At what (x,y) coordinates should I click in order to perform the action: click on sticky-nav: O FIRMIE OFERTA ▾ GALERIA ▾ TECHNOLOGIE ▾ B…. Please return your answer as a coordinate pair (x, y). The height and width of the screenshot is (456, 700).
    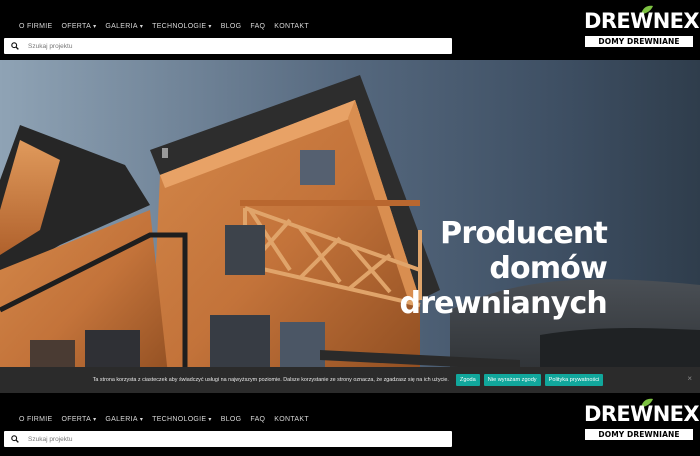
    Looking at the image, I should click on (164, 419).